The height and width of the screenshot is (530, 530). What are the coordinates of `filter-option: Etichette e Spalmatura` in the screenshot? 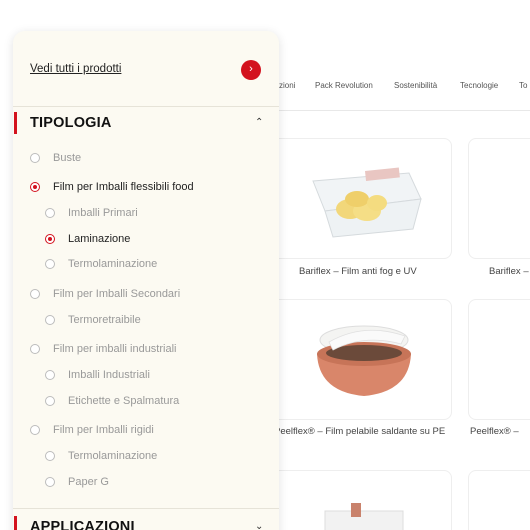 It's located at (112, 401).